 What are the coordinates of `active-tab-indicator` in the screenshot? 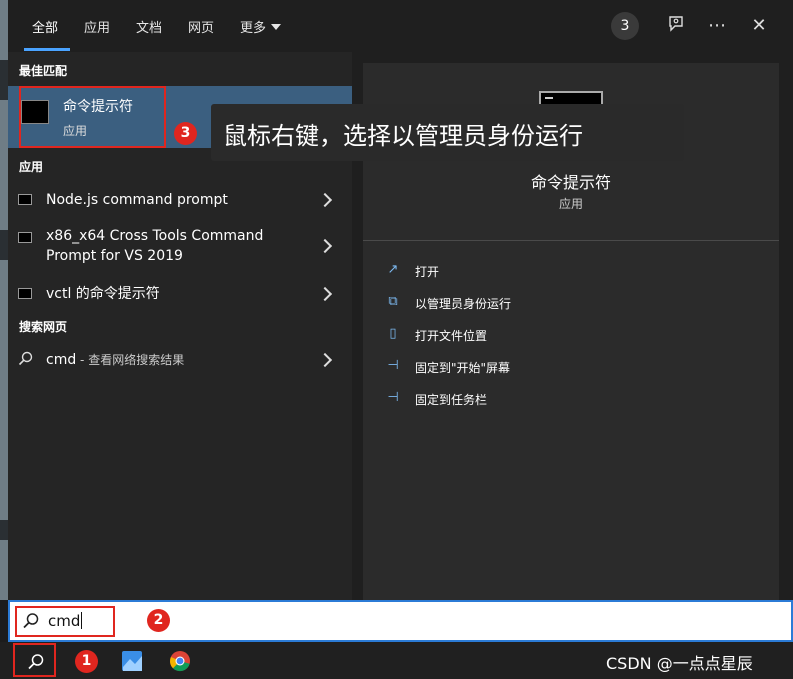 It's located at (47, 49).